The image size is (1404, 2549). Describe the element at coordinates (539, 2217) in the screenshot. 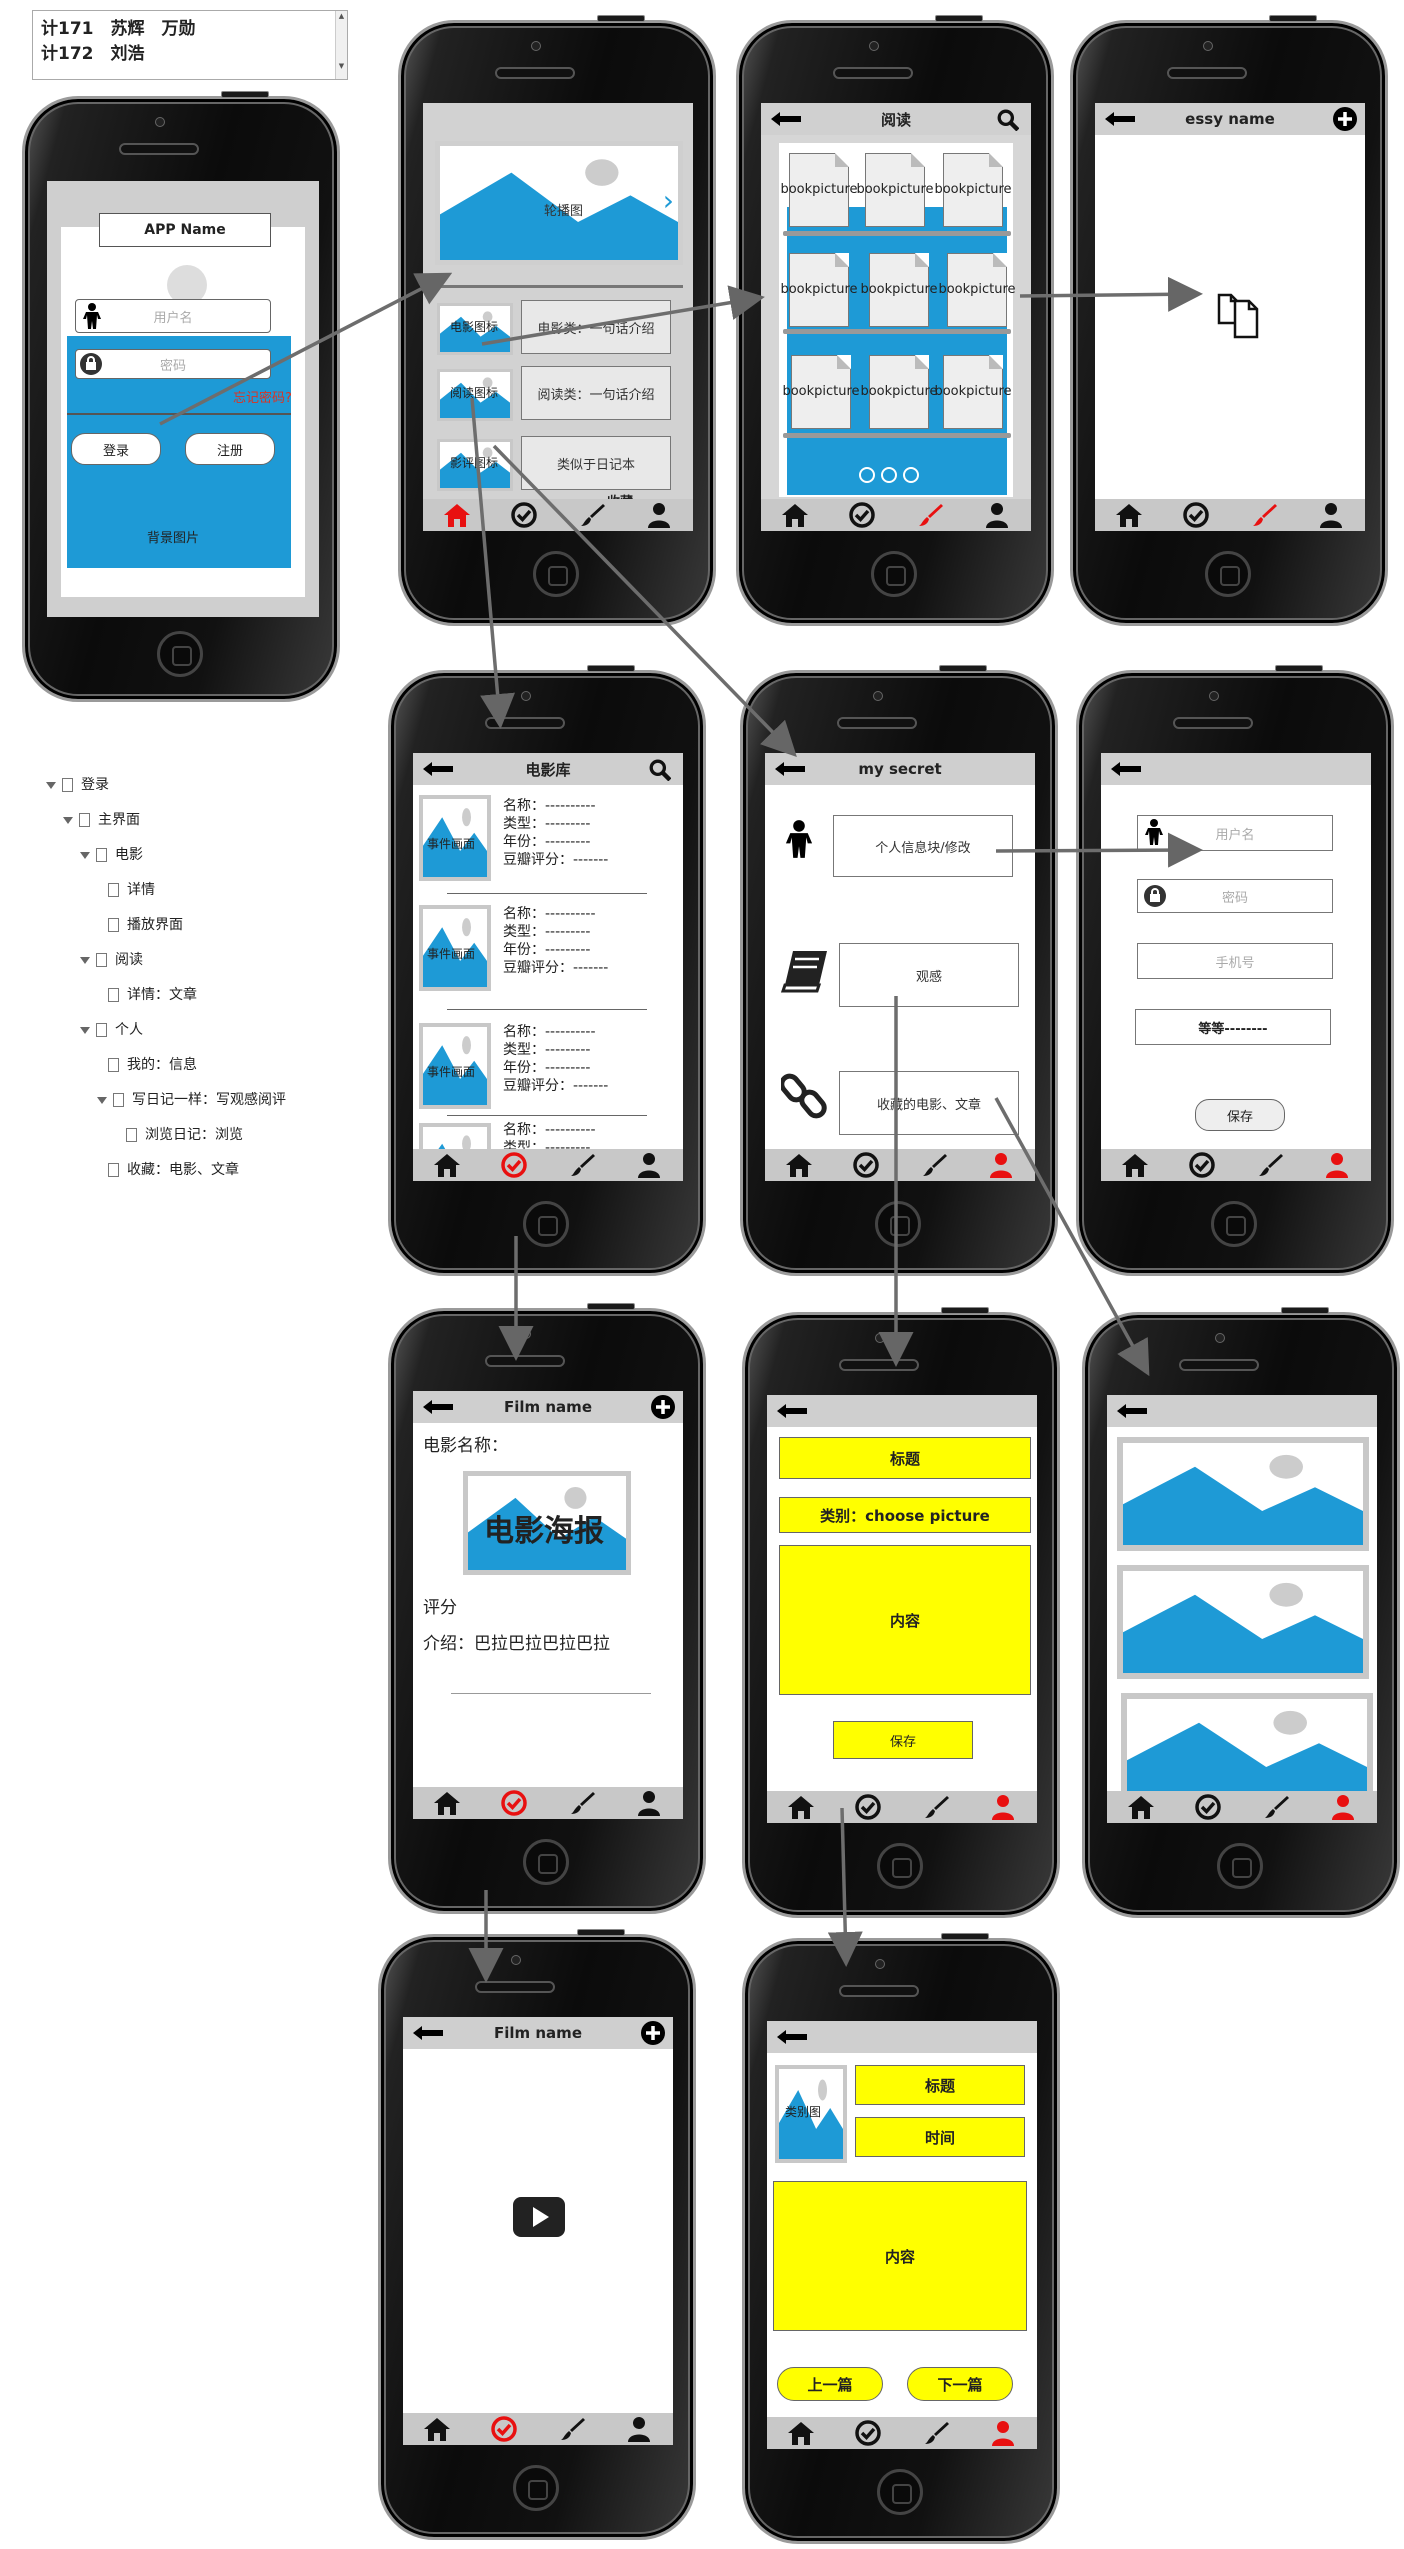

I see `play-icon` at that location.